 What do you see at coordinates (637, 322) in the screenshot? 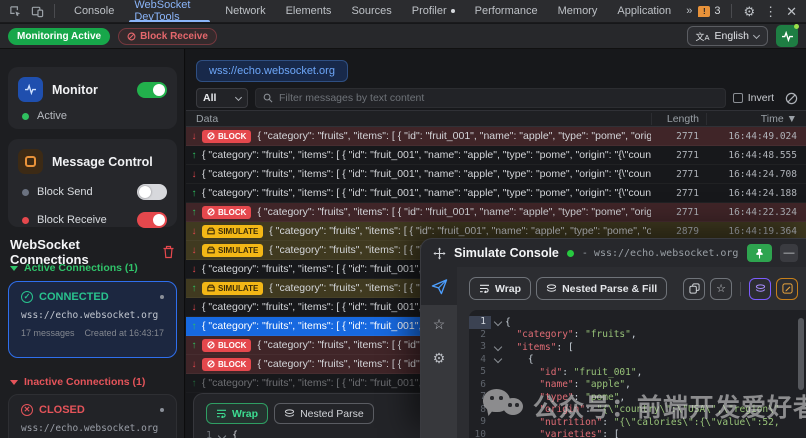
I see `editor-line: 1{` at bounding box center [637, 322].